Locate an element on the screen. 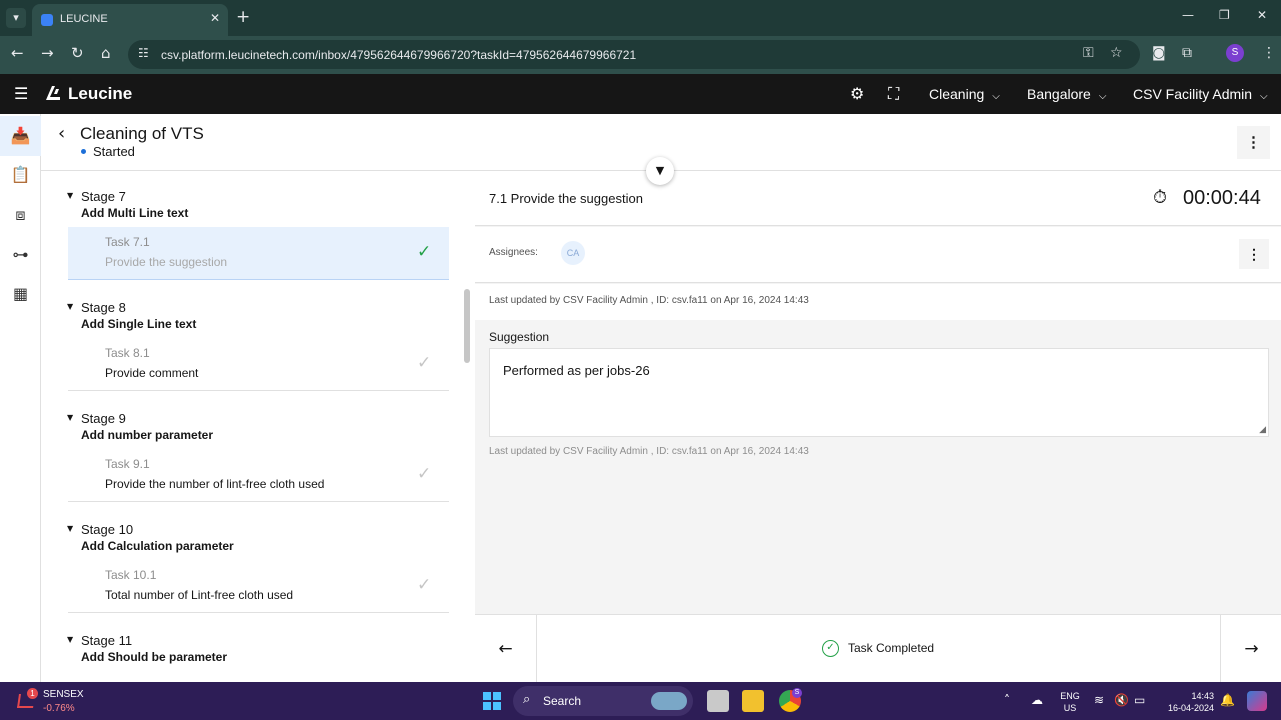 The width and height of the screenshot is (1281, 720). search-highlight-icon is located at coordinates (669, 701).